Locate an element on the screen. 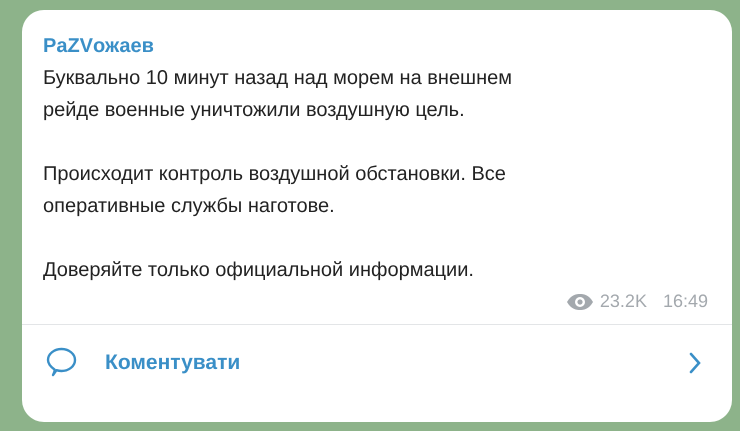 This screenshot has width=740, height=431. view-count: 23.2K is located at coordinates (623, 301).